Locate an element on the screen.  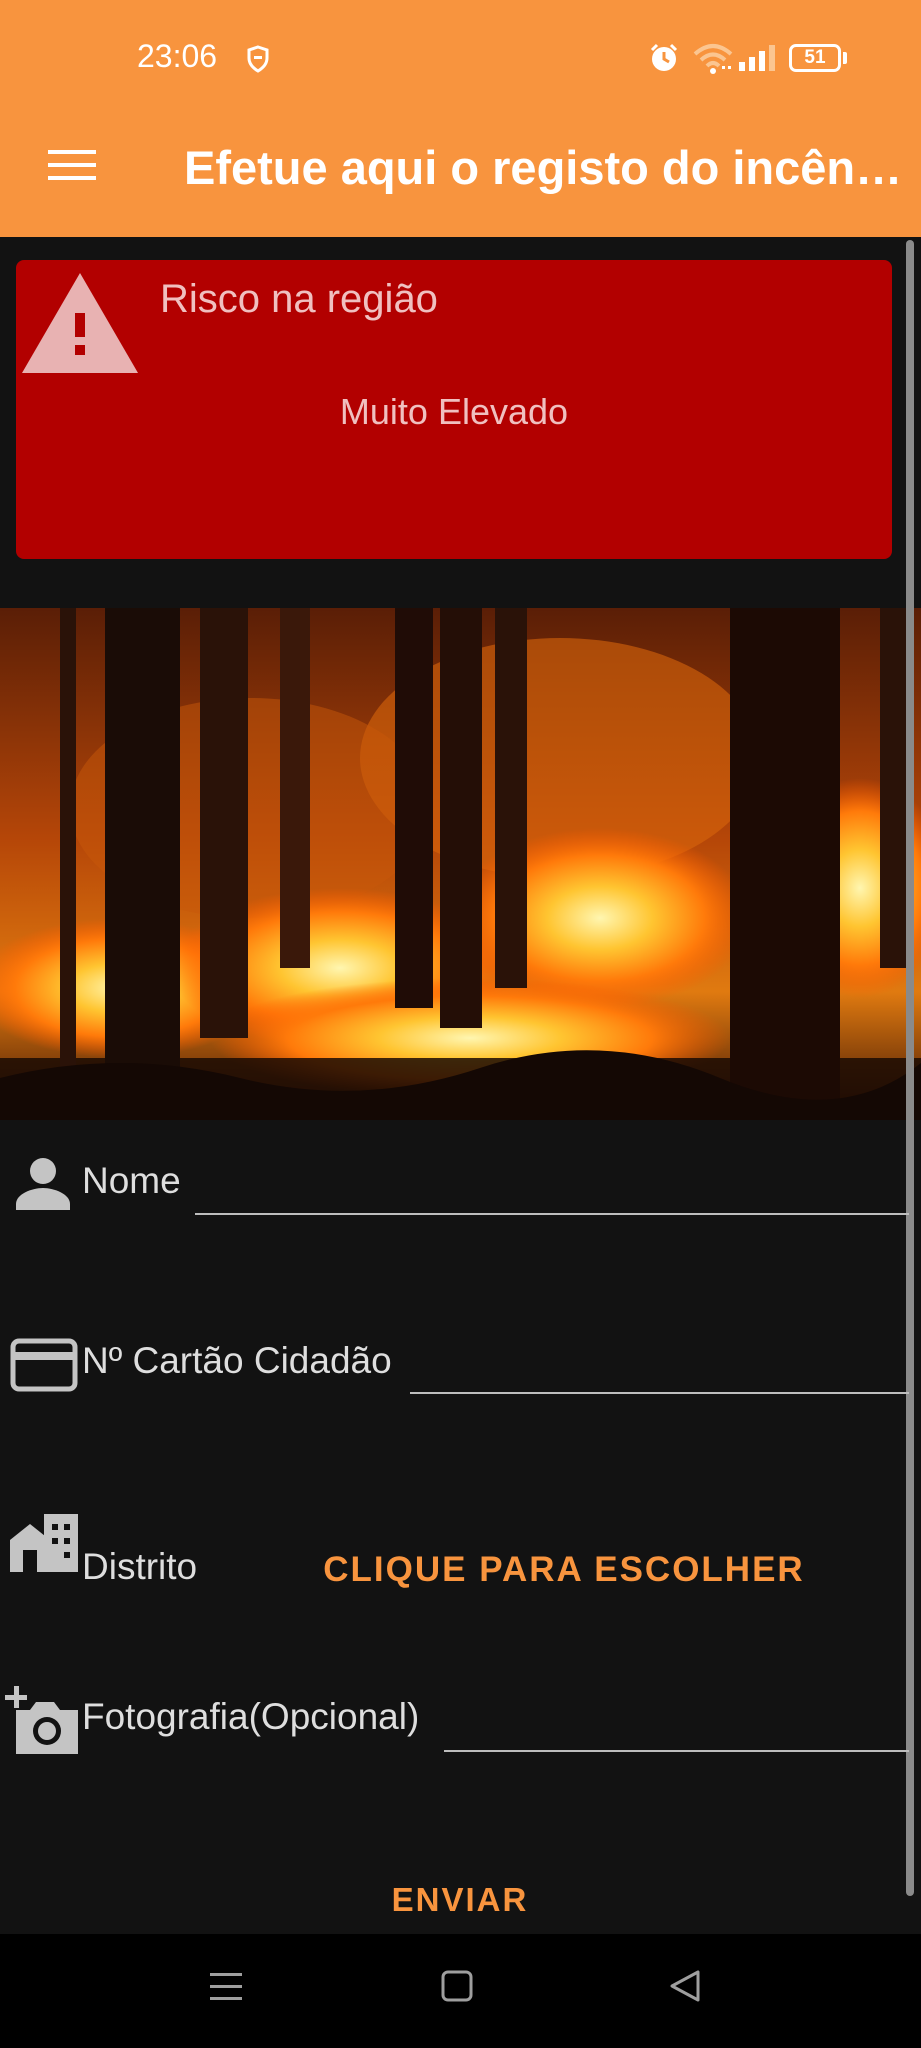
hamburger-menu-icon is located at coordinates (72, 165).